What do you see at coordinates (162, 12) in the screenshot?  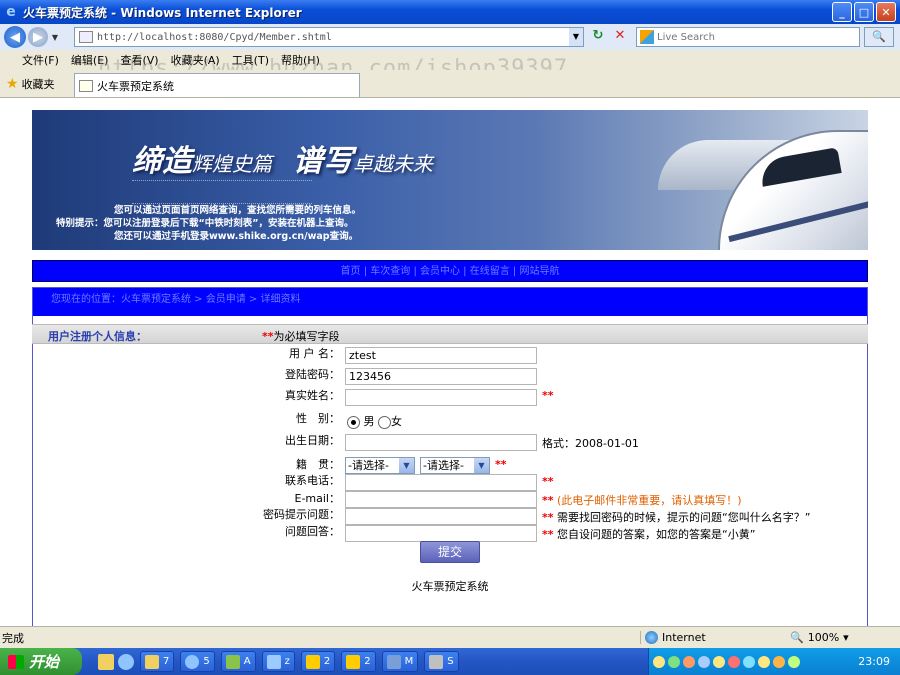 I see `window-title: 火车票预定系统 - Windows Internet Explorer` at bounding box center [162, 12].